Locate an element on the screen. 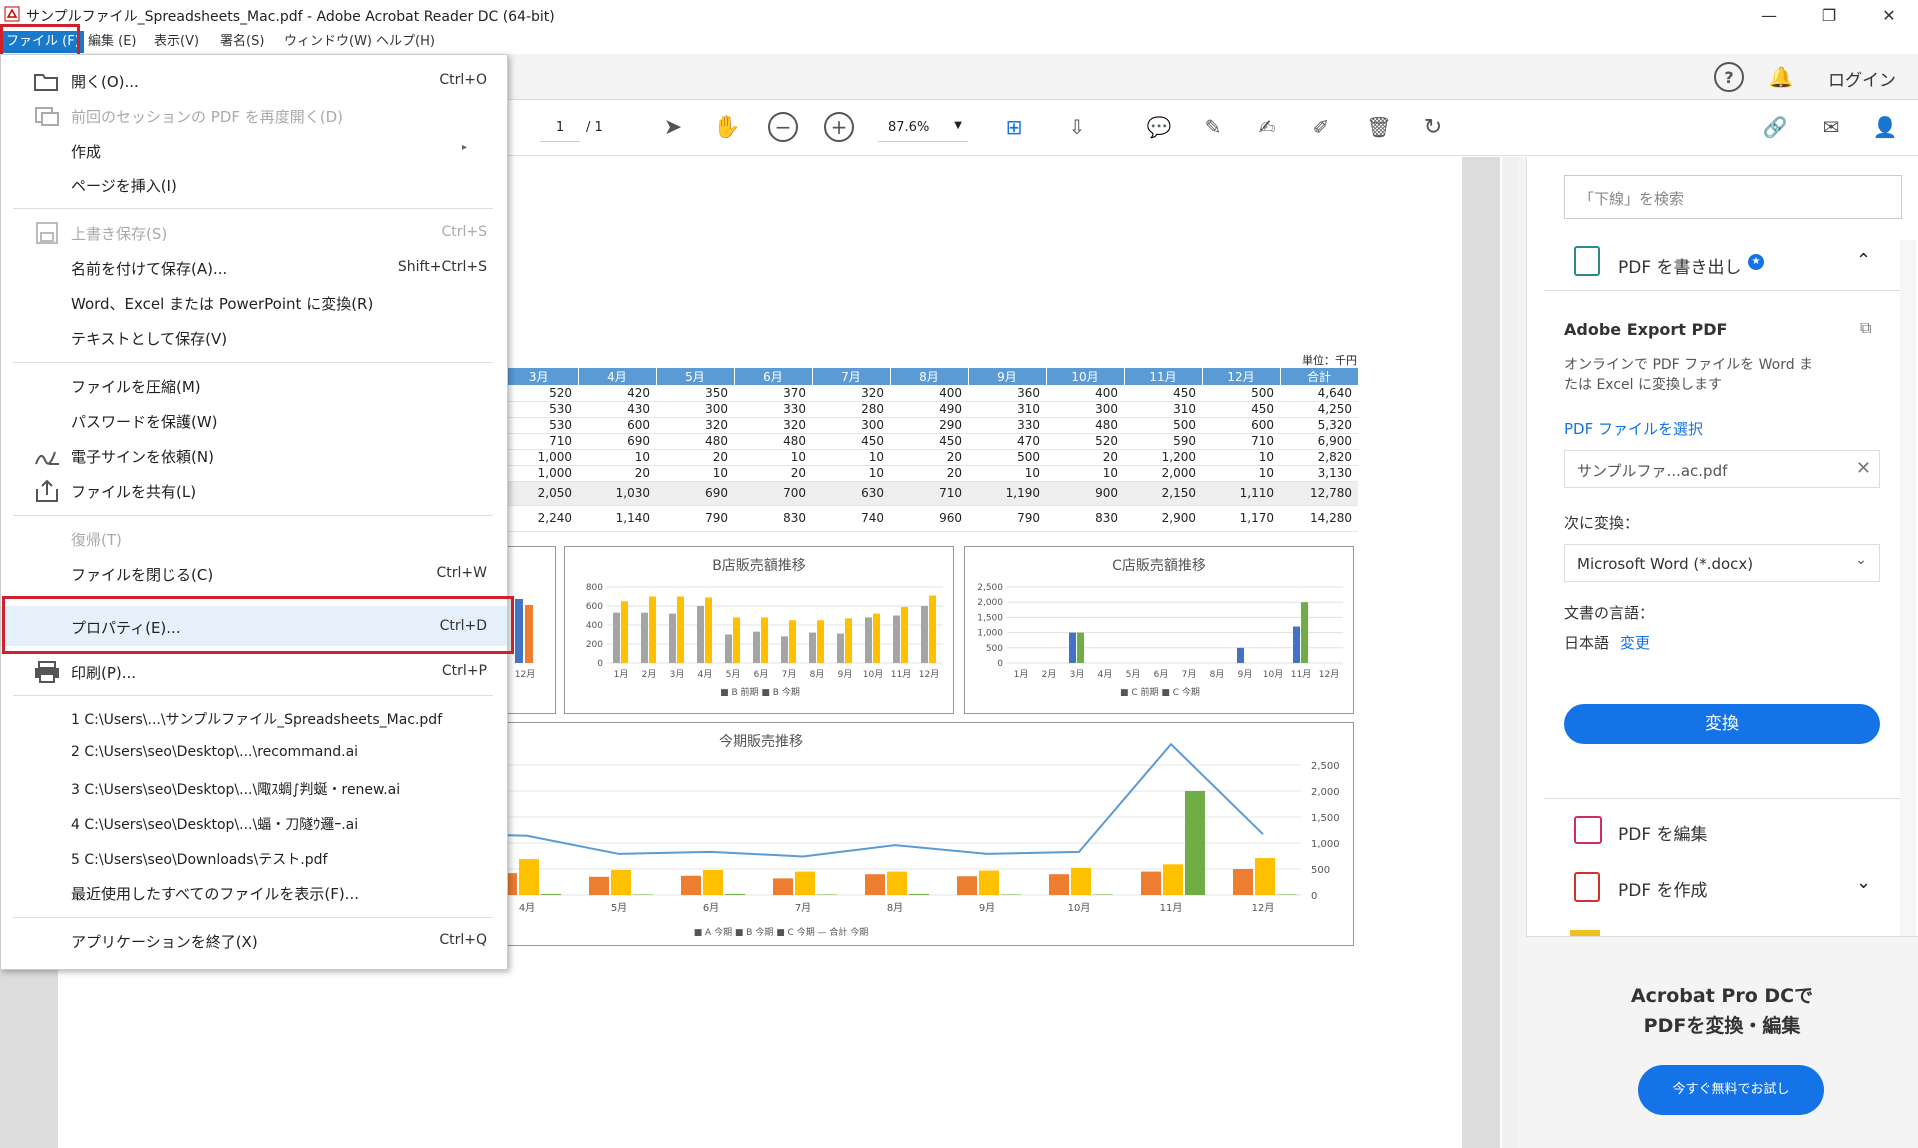 The width and height of the screenshot is (1918, 1148). recent-file-5: 5 C:\Users\seo\Downloads\テスト.pdf is located at coordinates (254, 858).